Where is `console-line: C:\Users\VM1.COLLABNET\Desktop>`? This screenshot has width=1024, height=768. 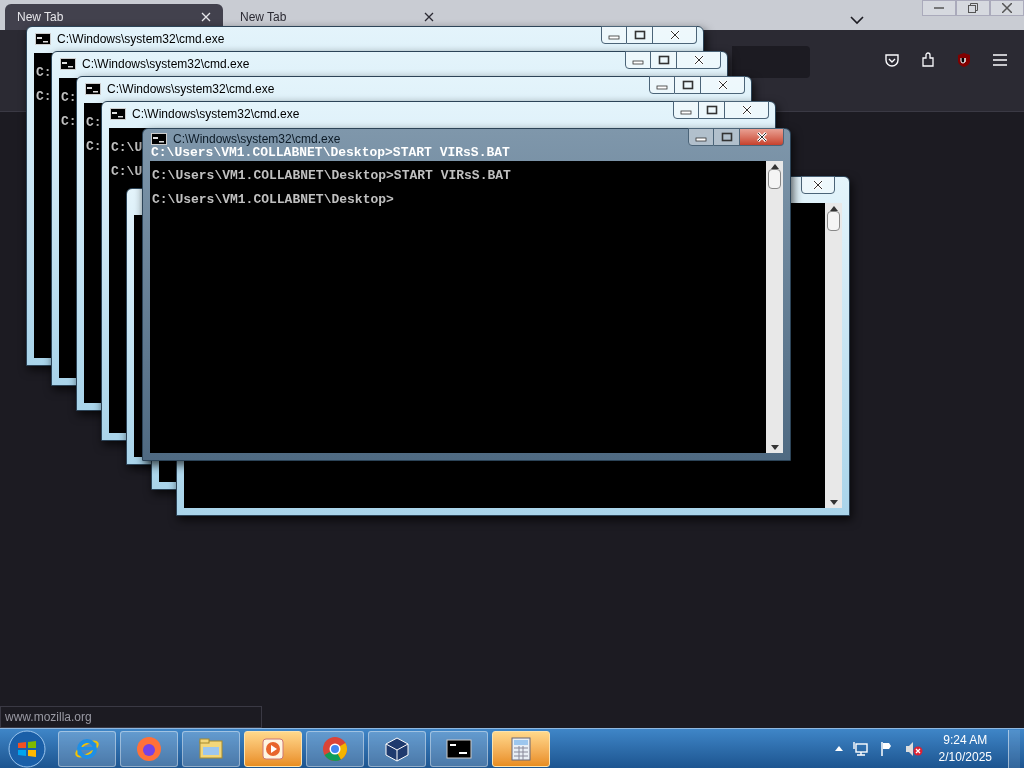 console-line: C:\Users\VM1.COLLABNET\Desktop> is located at coordinates (273, 200).